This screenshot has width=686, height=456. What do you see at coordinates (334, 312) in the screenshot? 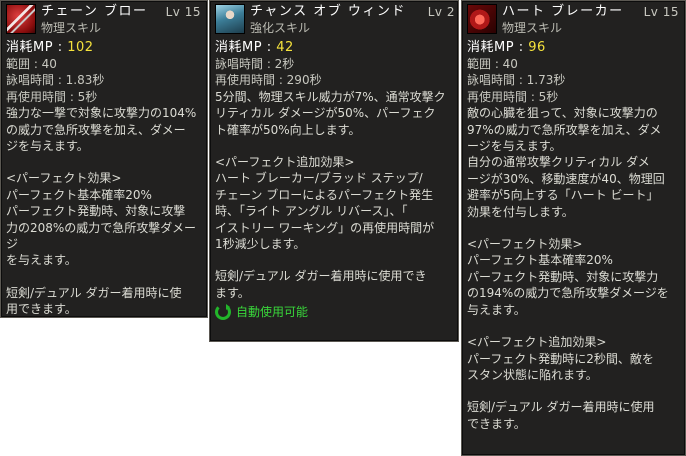
I see `auto-use-indicator: 自動使用可能` at bounding box center [334, 312].